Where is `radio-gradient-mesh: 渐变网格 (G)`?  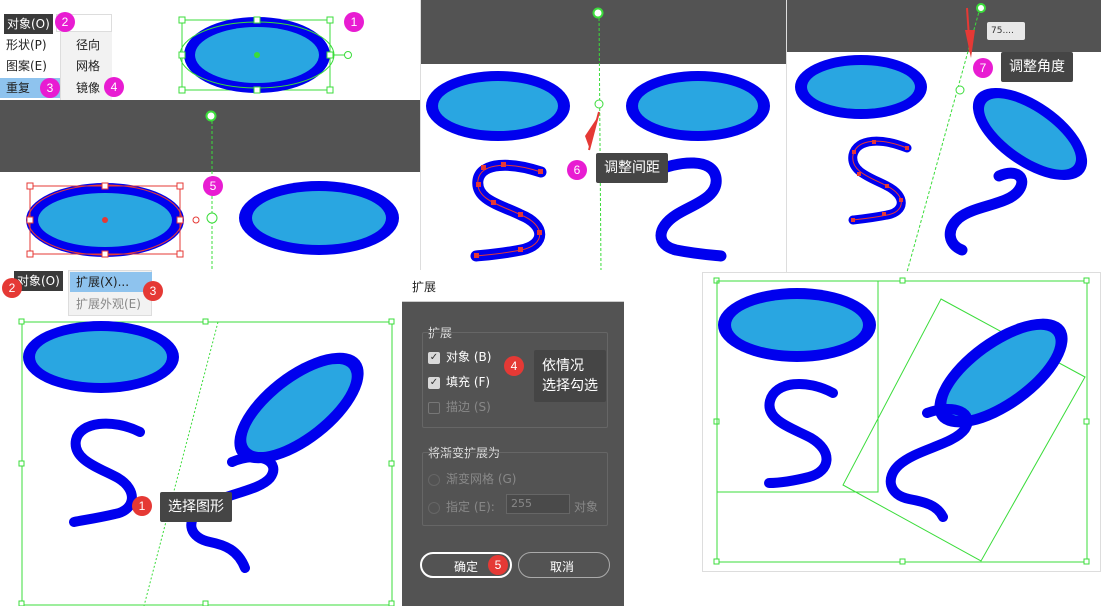 radio-gradient-mesh: 渐变网格 (G) is located at coordinates (472, 478).